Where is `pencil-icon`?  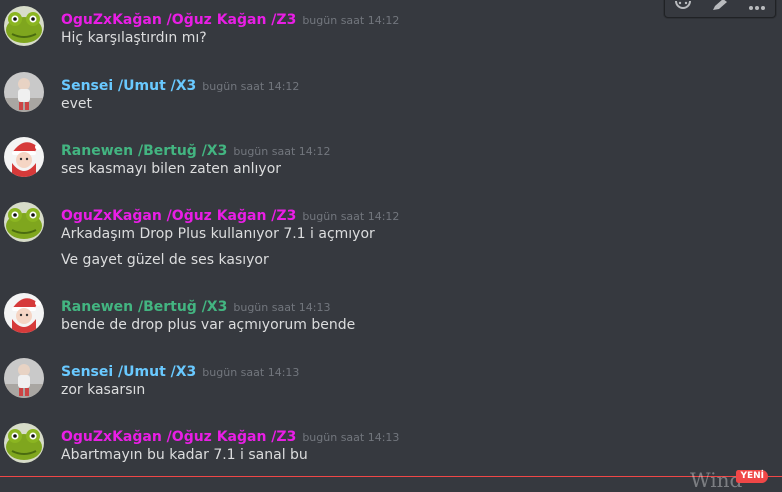 pencil-icon is located at coordinates (719, 5).